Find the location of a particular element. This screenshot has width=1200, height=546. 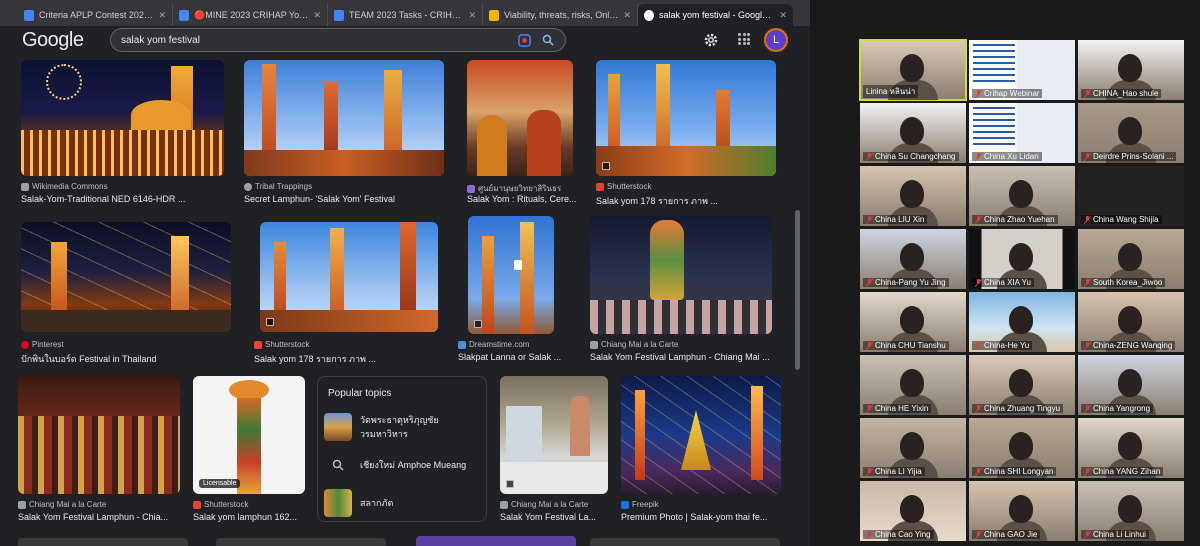

browser-tab-1: Criteria APLP Contest 2023.doc... ✕ is located at coordinates (95, 15).